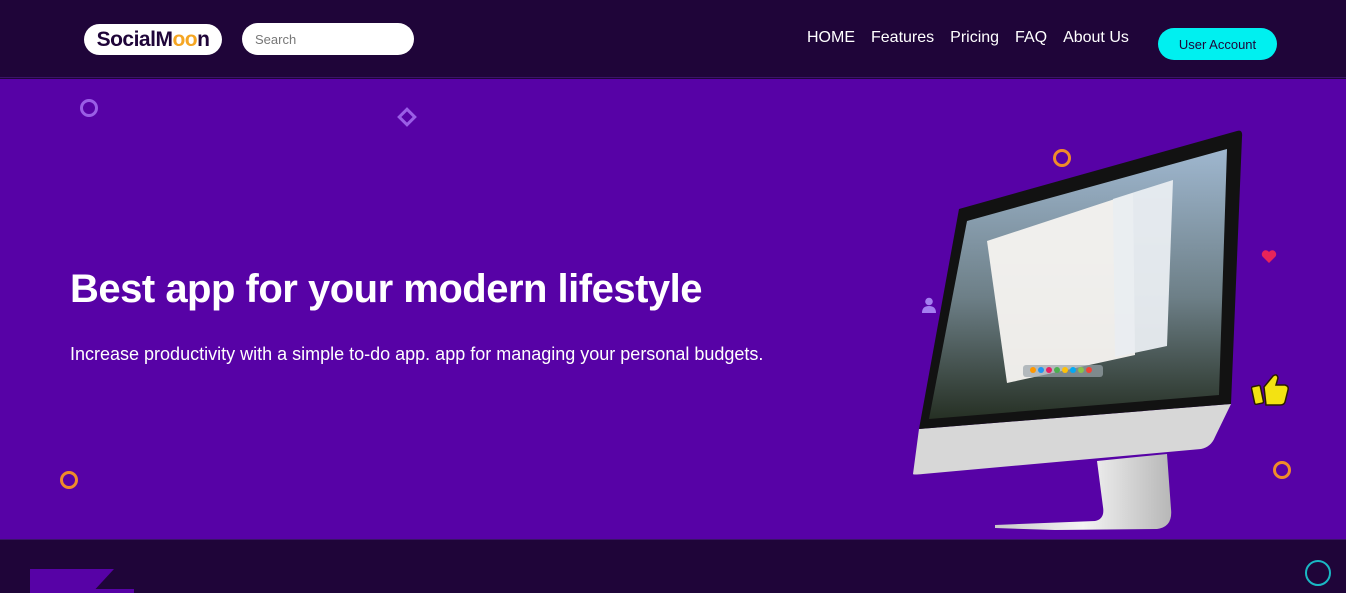 This screenshot has width=1346, height=593. What do you see at coordinates (203, 39) in the screenshot?
I see `logo-text-part-c: n` at bounding box center [203, 39].